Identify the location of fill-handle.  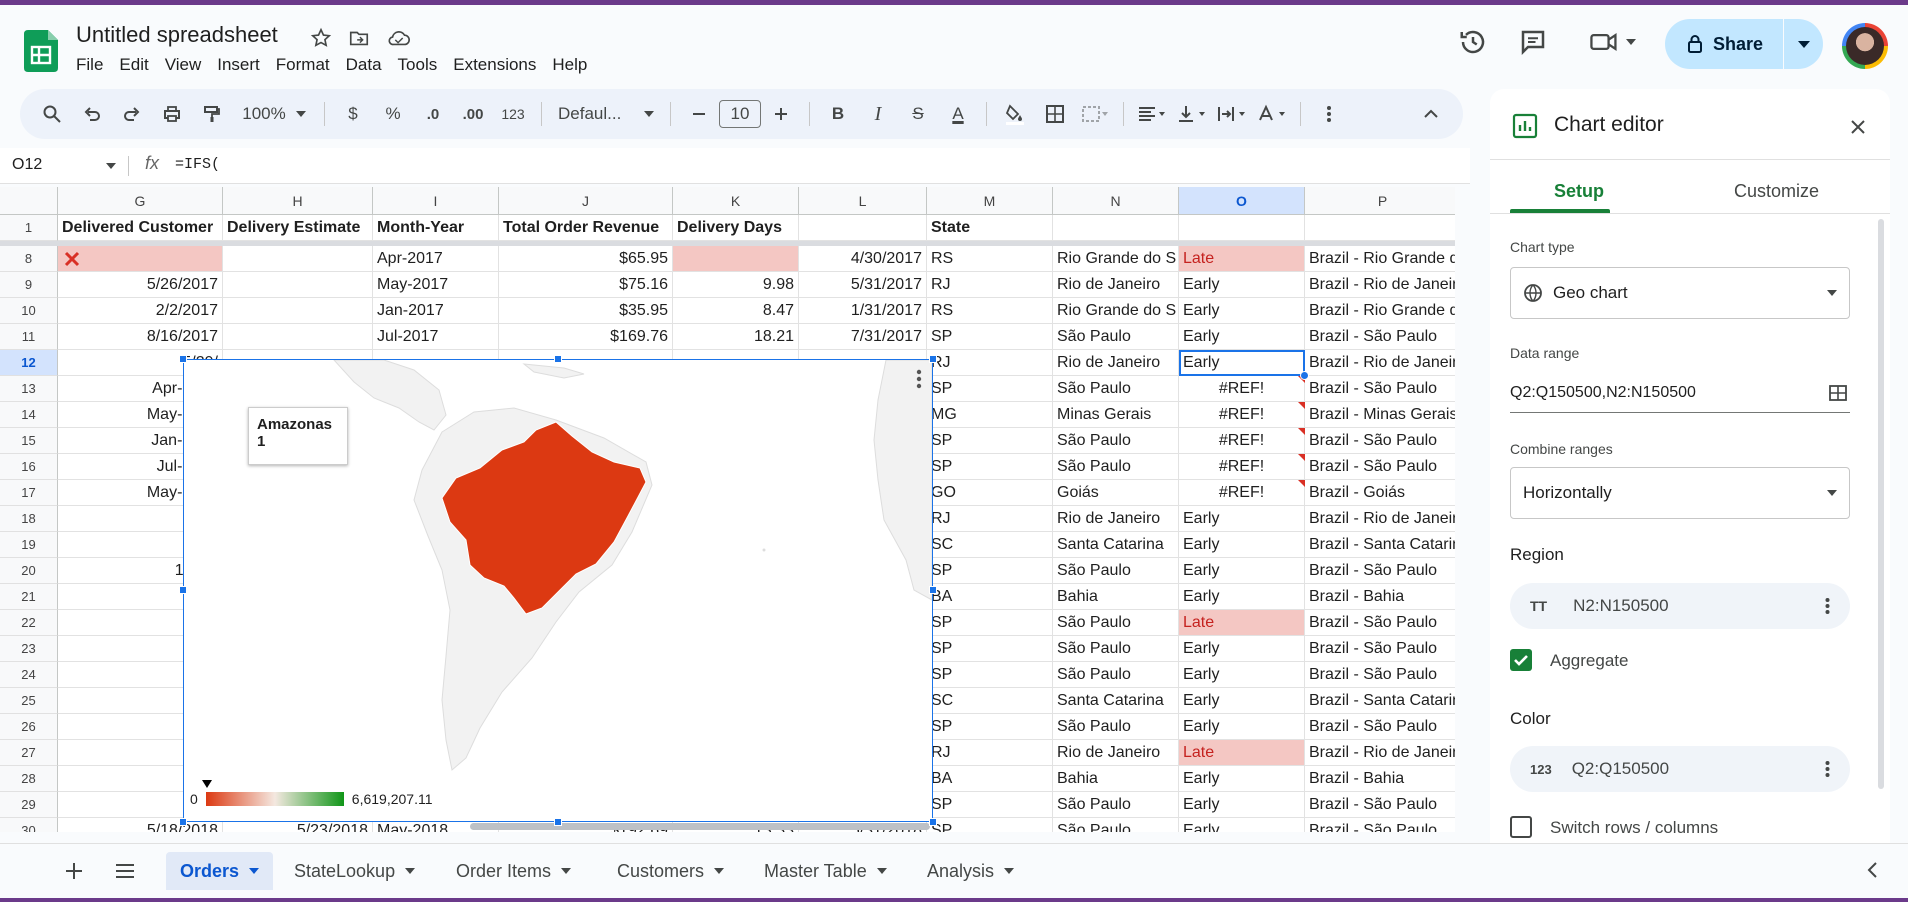
(1304, 375).